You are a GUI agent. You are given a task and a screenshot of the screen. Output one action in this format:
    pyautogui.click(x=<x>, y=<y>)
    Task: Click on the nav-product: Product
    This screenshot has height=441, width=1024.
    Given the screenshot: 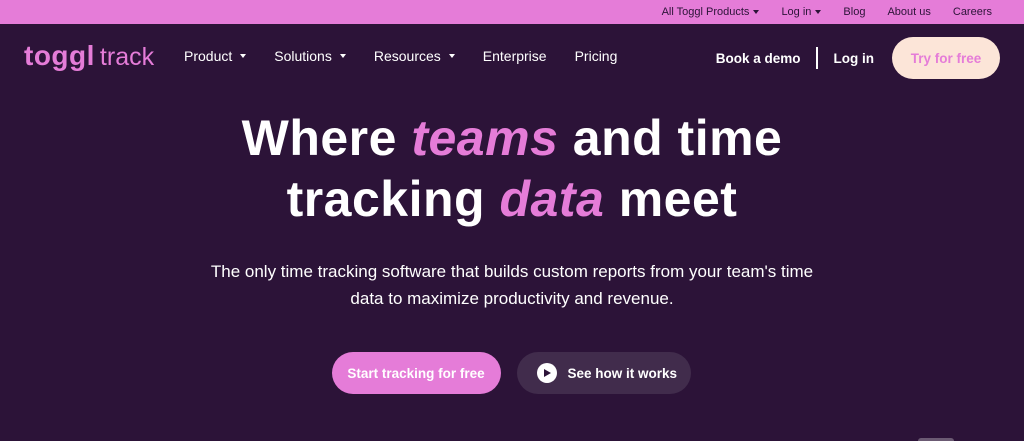 What is the action you would take?
    pyautogui.click(x=215, y=56)
    